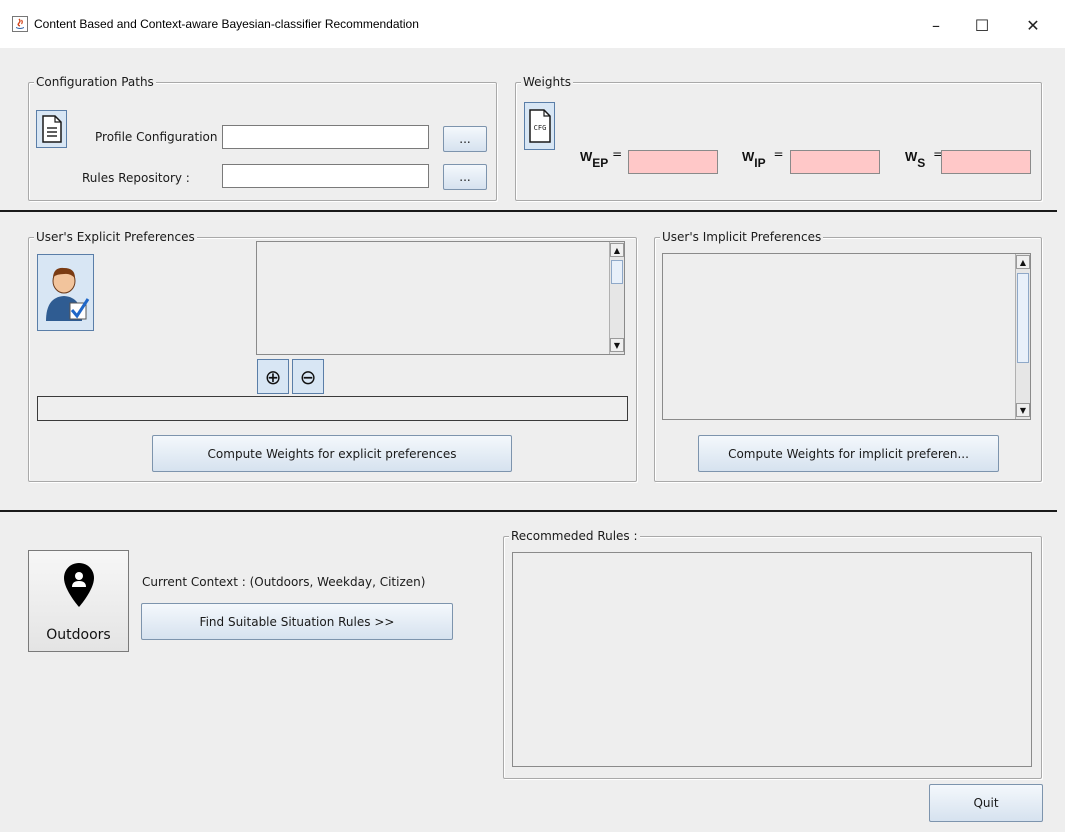 The image size is (1065, 832). Describe the element at coordinates (1033, 25) in the screenshot. I see `close-button: ✕` at that location.